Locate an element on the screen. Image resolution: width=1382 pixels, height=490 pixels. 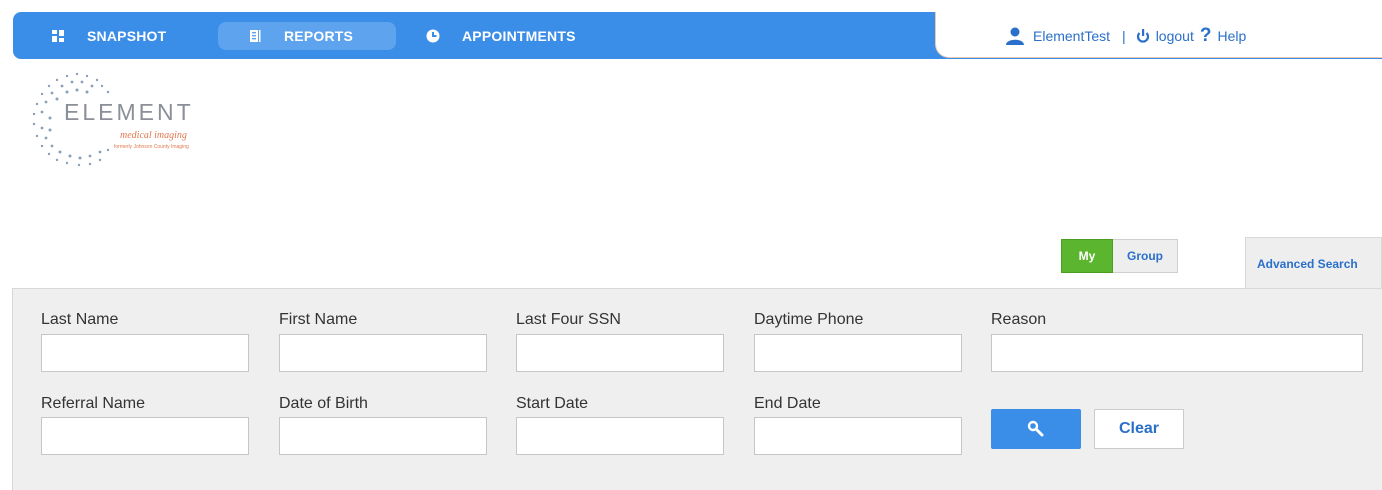
referral-name-input is located at coordinates (145, 436).